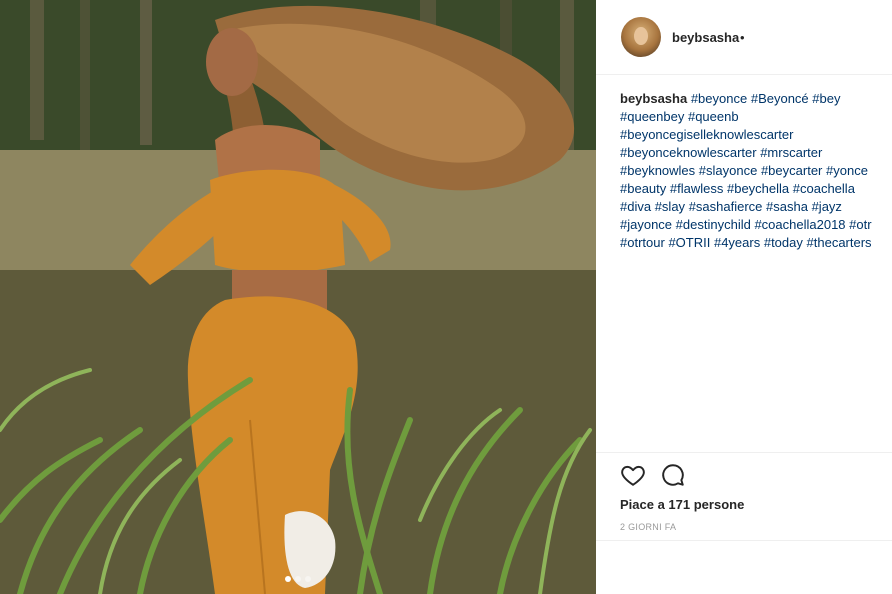  I want to click on hashtag-link: #mrscarter, so click(791, 152).